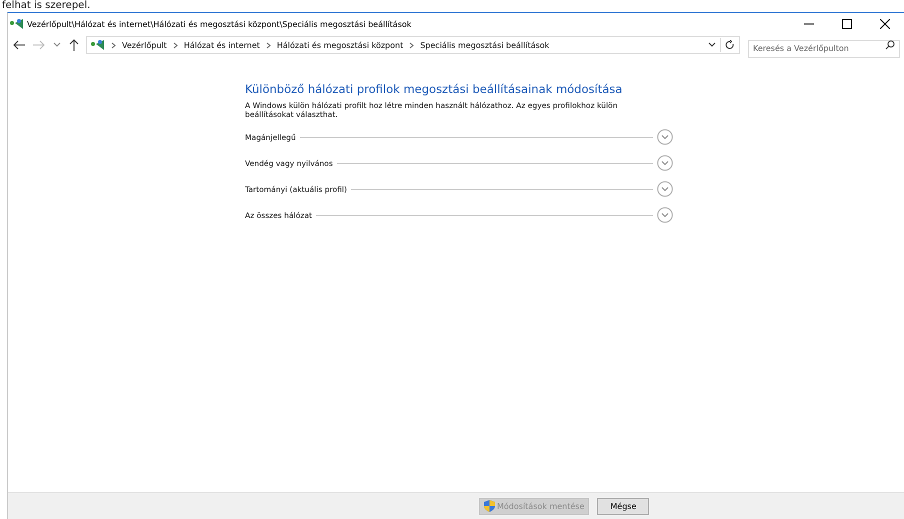 This screenshot has width=904, height=519. I want to click on refresh-icon, so click(730, 45).